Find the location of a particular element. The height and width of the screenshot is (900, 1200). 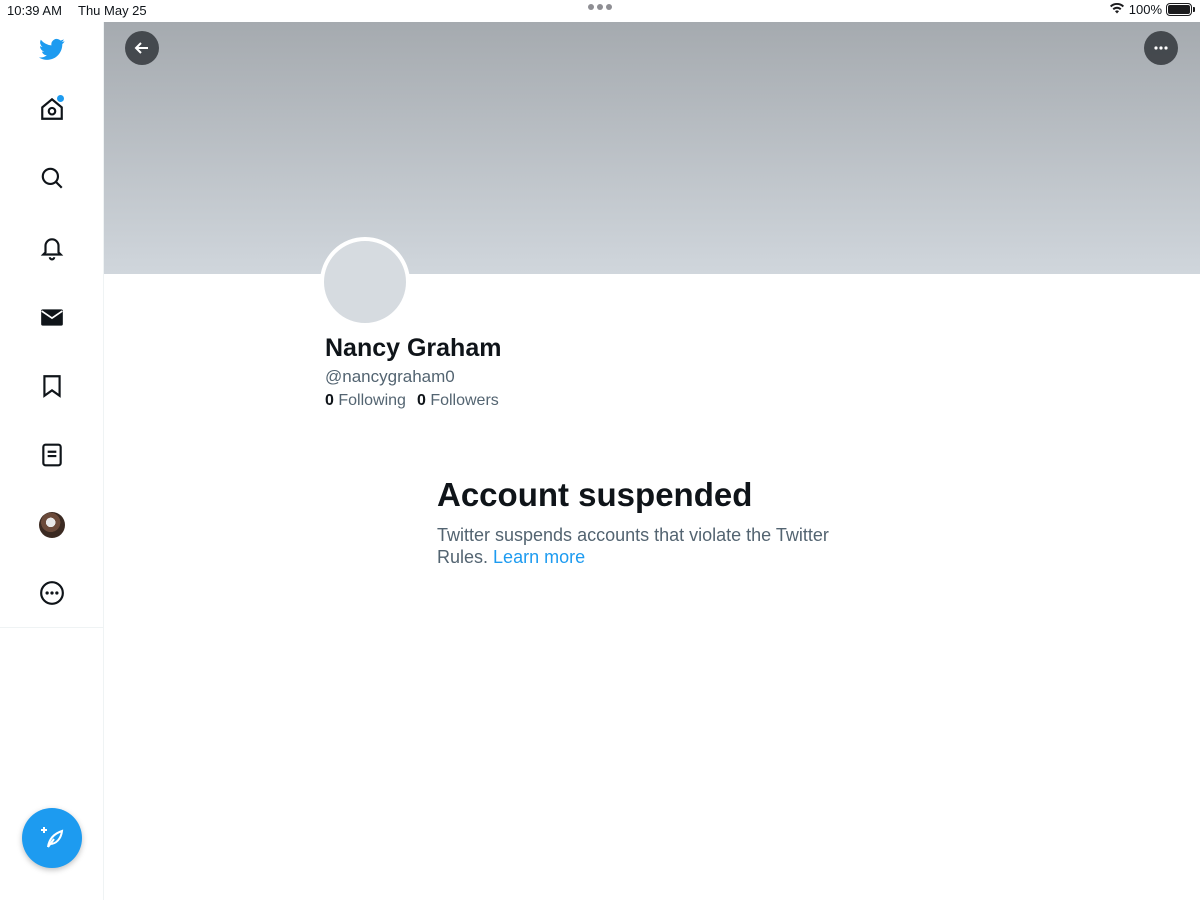

display-name: Nancy Graham is located at coordinates (413, 348).